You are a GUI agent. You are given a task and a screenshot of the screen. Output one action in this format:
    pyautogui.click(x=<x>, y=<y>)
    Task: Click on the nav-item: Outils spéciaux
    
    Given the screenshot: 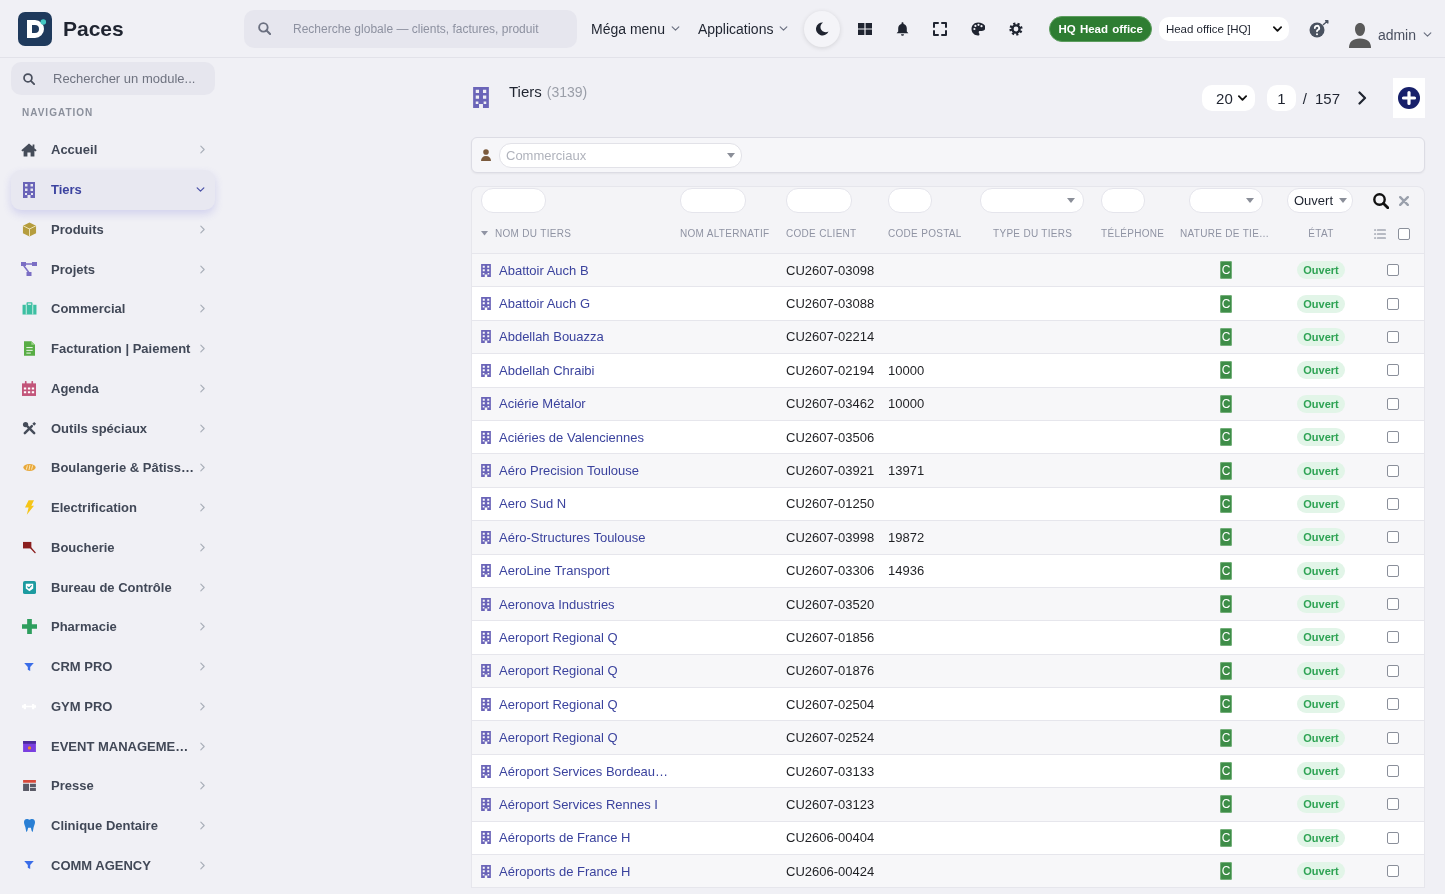 What is the action you would take?
    pyautogui.click(x=113, y=428)
    